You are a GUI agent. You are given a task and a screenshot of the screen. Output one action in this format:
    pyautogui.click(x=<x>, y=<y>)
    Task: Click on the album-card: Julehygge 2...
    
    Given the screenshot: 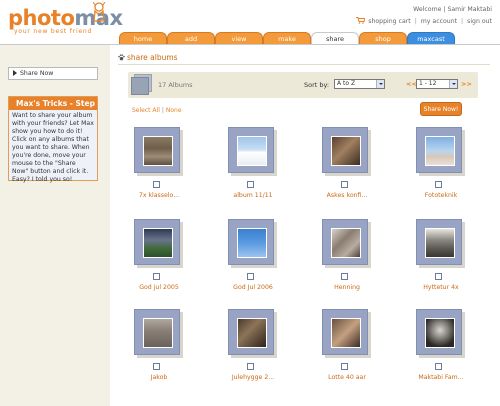 What is the action you would take?
    pyautogui.click(x=253, y=345)
    